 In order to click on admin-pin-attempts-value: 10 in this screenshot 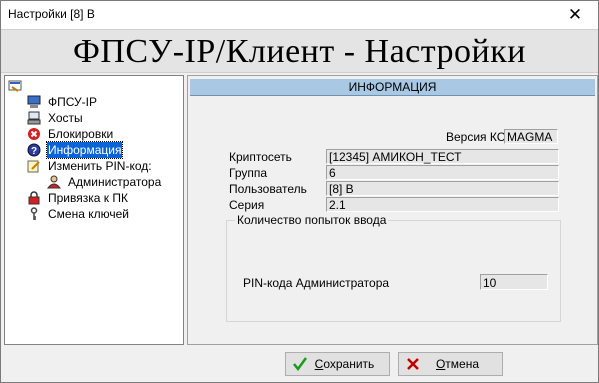, I will do `click(514, 282)`.